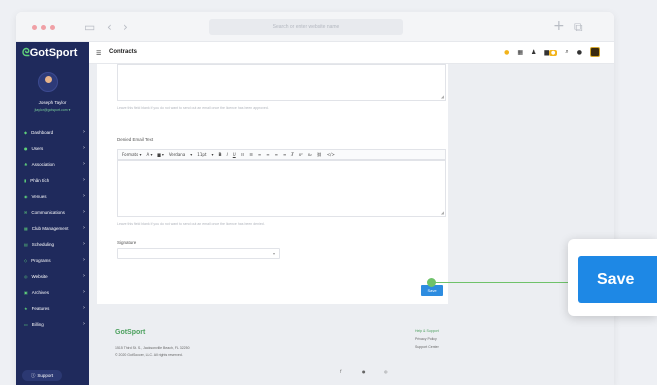  I want to click on denied-email-textarea: ◢, so click(281, 188).